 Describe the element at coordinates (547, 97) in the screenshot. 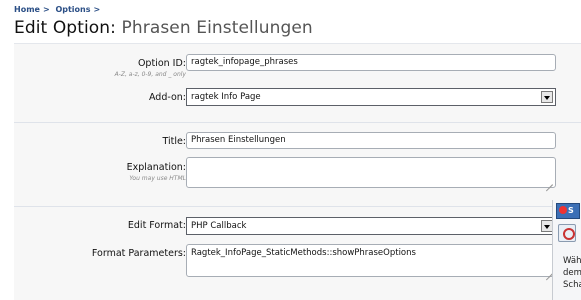

I see `chevron-down-icon` at that location.